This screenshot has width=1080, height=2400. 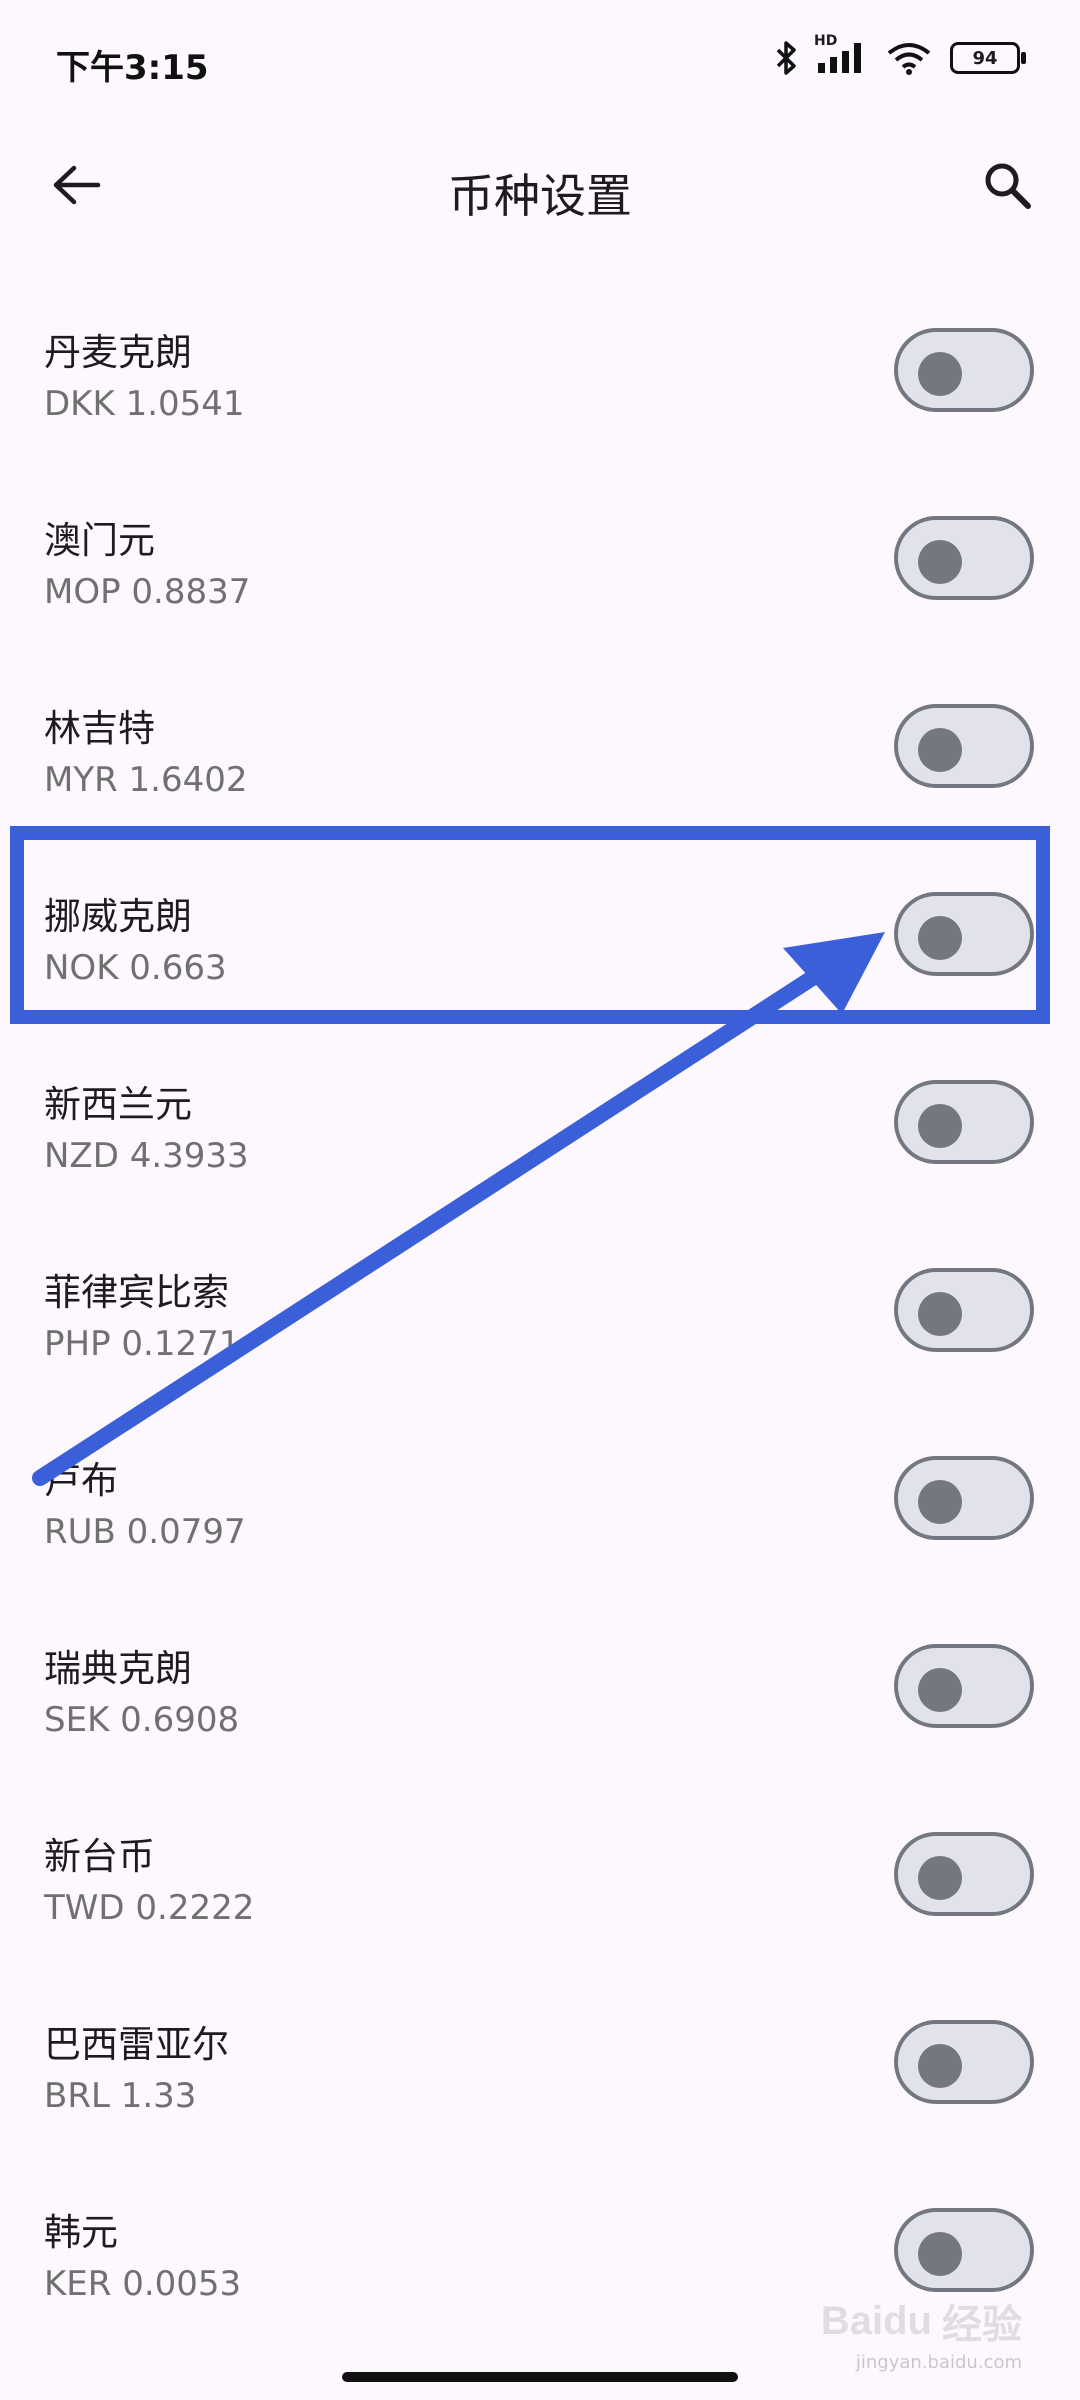 I want to click on currency-row: 丹麦克朗 DKK 1.0541, so click(x=540, y=394).